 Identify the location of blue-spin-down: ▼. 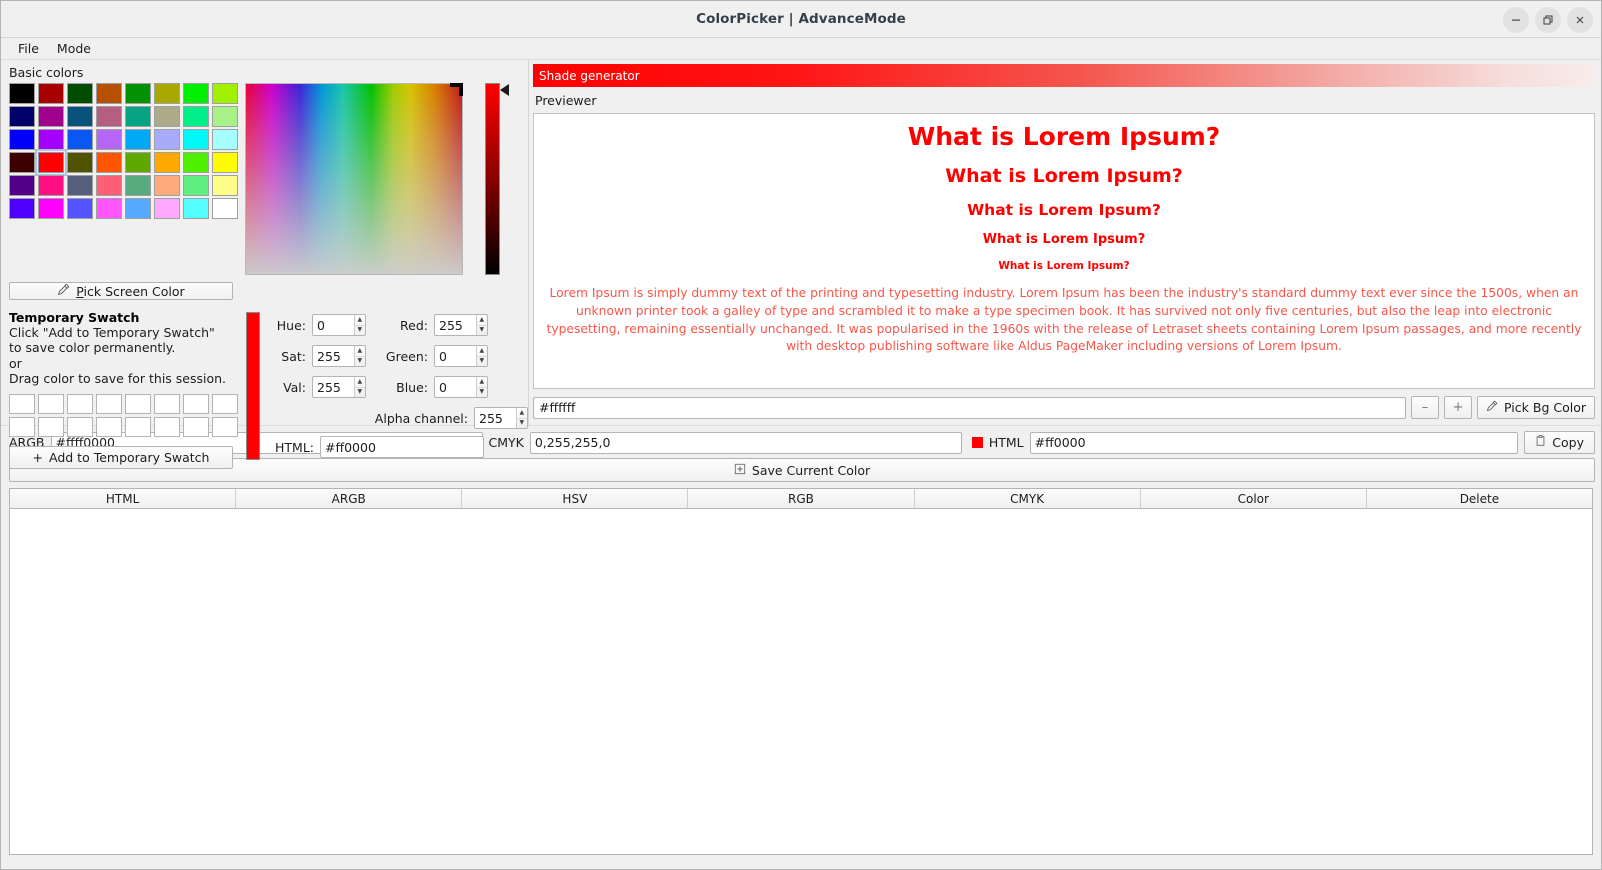
(482, 393).